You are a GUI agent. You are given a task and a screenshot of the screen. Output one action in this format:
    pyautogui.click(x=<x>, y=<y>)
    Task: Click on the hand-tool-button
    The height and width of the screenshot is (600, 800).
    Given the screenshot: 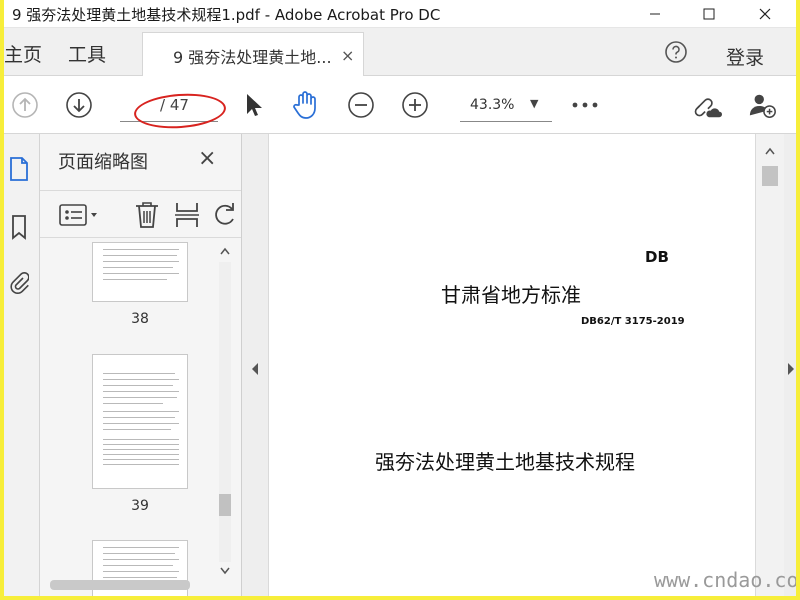 What is the action you would take?
    pyautogui.click(x=305, y=105)
    